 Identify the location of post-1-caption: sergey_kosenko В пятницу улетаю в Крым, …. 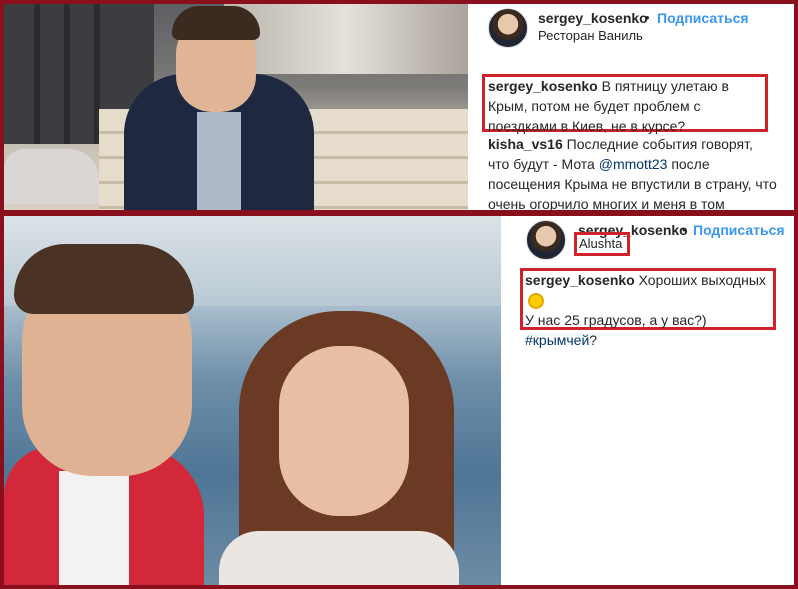
(626, 106).